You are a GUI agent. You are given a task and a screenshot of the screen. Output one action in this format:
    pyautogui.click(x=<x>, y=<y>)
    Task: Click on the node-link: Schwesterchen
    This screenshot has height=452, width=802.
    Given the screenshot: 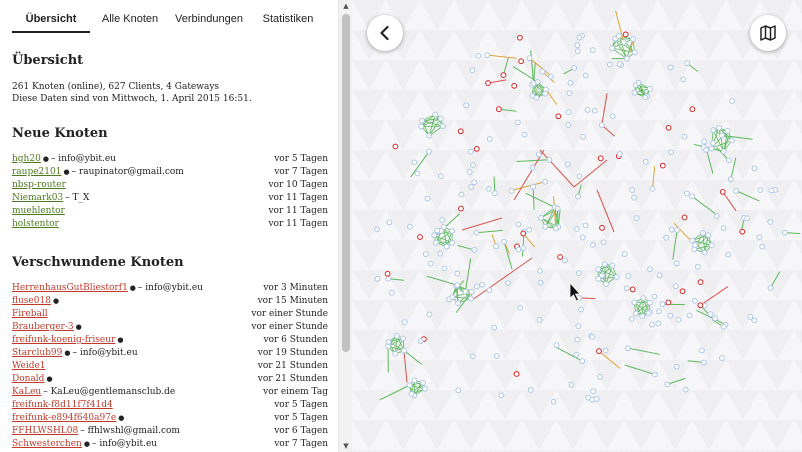 What is the action you would take?
    pyautogui.click(x=47, y=444)
    